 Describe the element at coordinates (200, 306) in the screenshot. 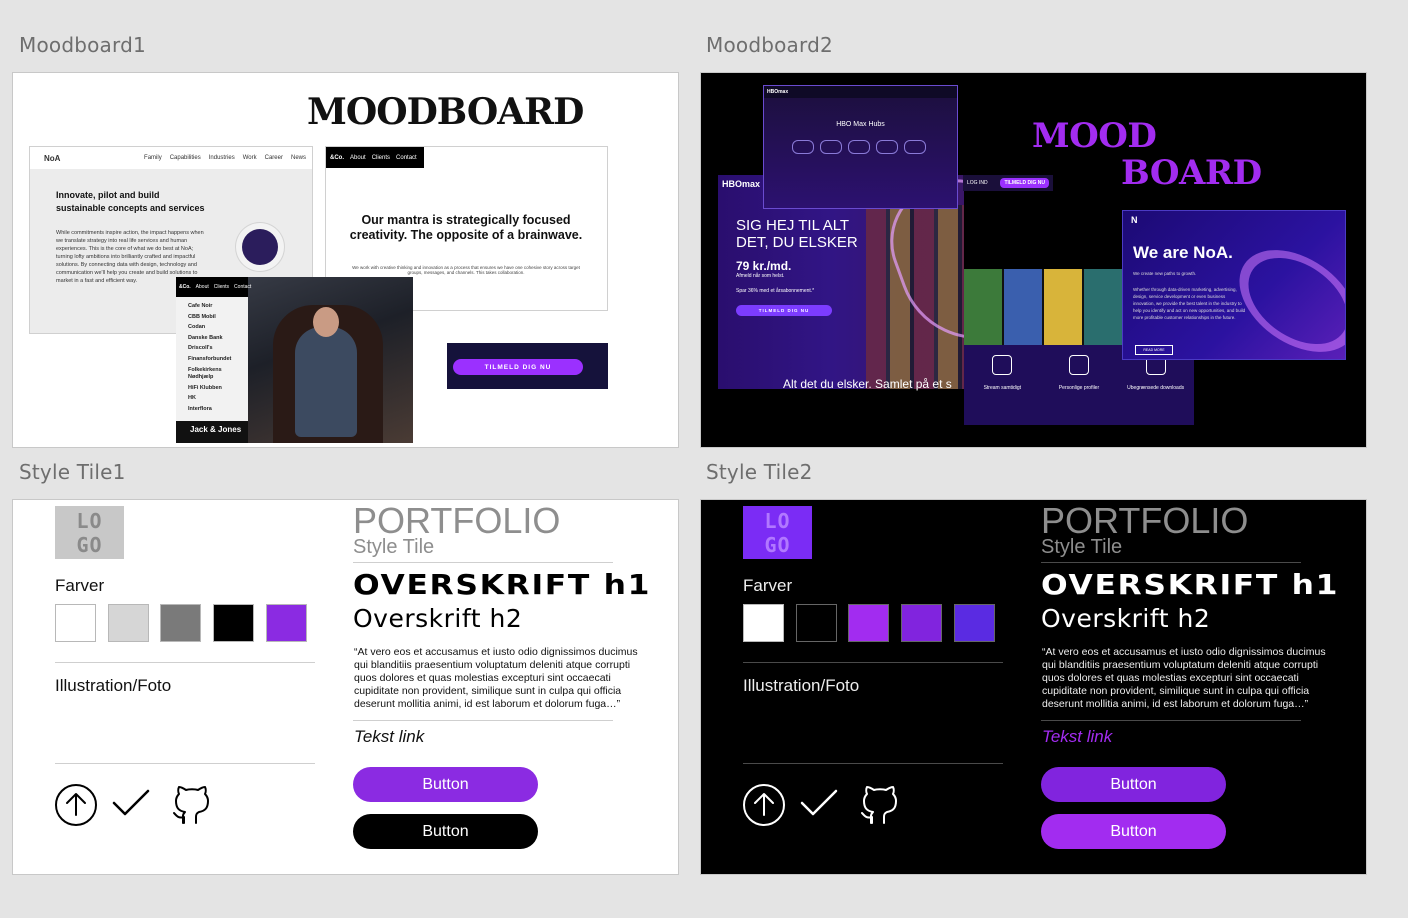

I see `client-item: Cafe Noir` at that location.